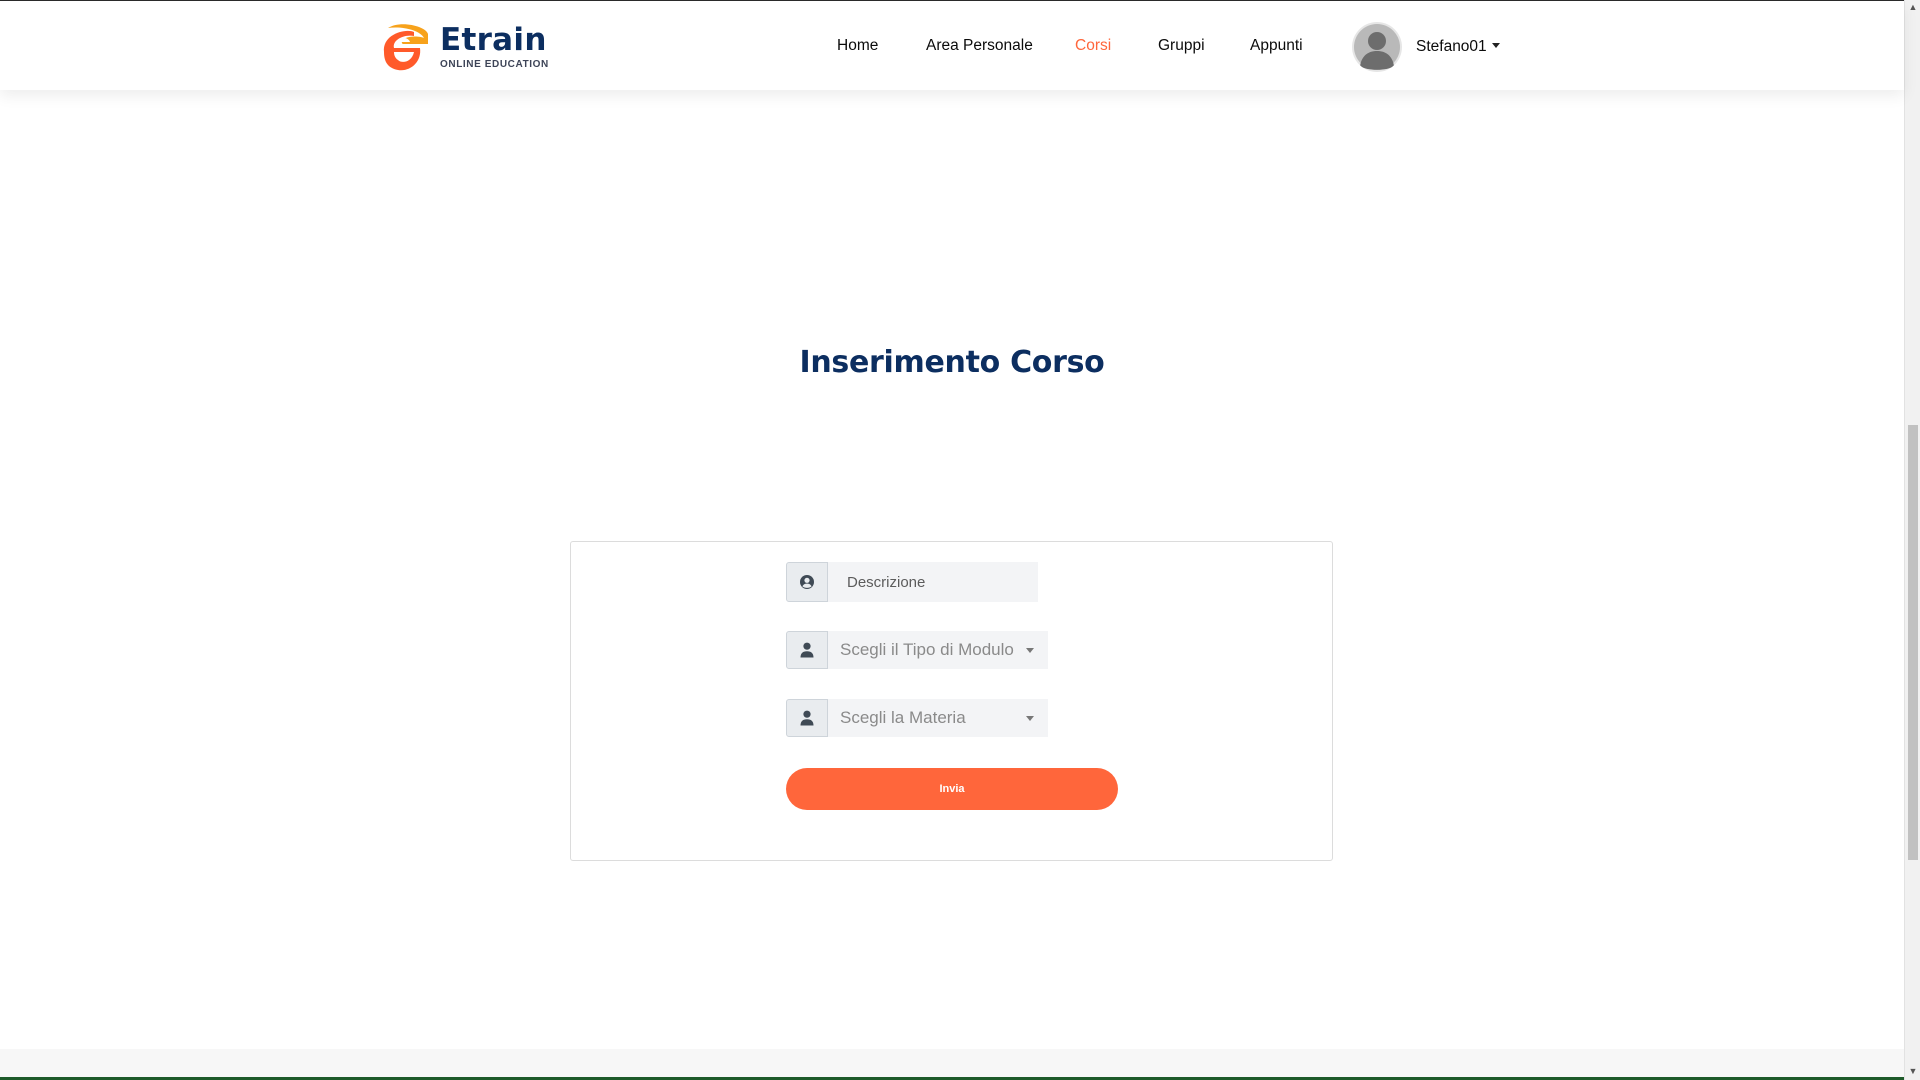  What do you see at coordinates (493, 40) in the screenshot?
I see `brand-name: Etrain` at bounding box center [493, 40].